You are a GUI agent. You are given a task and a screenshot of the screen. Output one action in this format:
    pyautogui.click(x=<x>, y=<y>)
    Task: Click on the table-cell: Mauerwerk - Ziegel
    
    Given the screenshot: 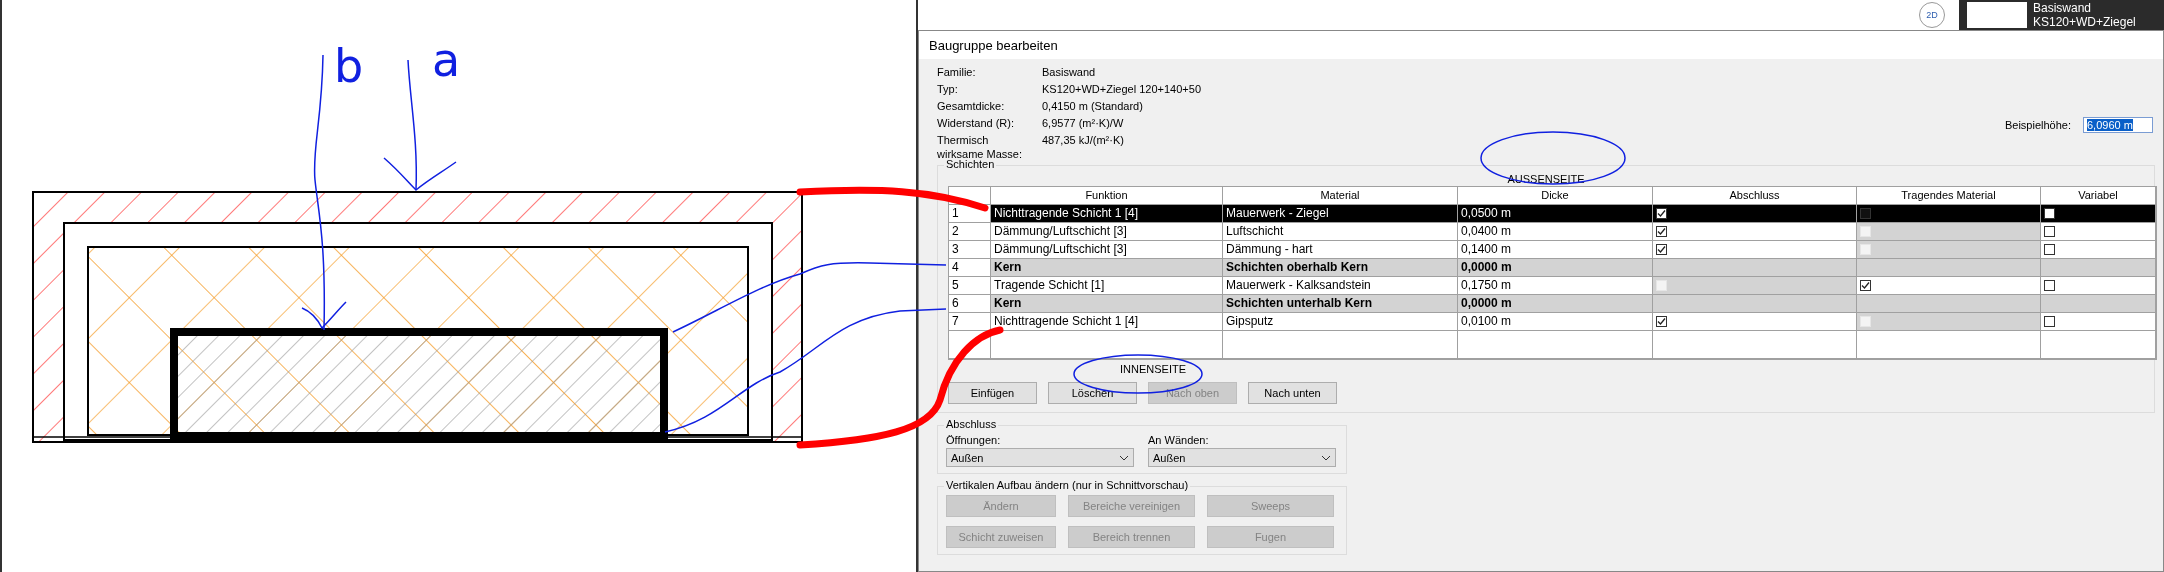 What is the action you would take?
    pyautogui.click(x=1340, y=214)
    